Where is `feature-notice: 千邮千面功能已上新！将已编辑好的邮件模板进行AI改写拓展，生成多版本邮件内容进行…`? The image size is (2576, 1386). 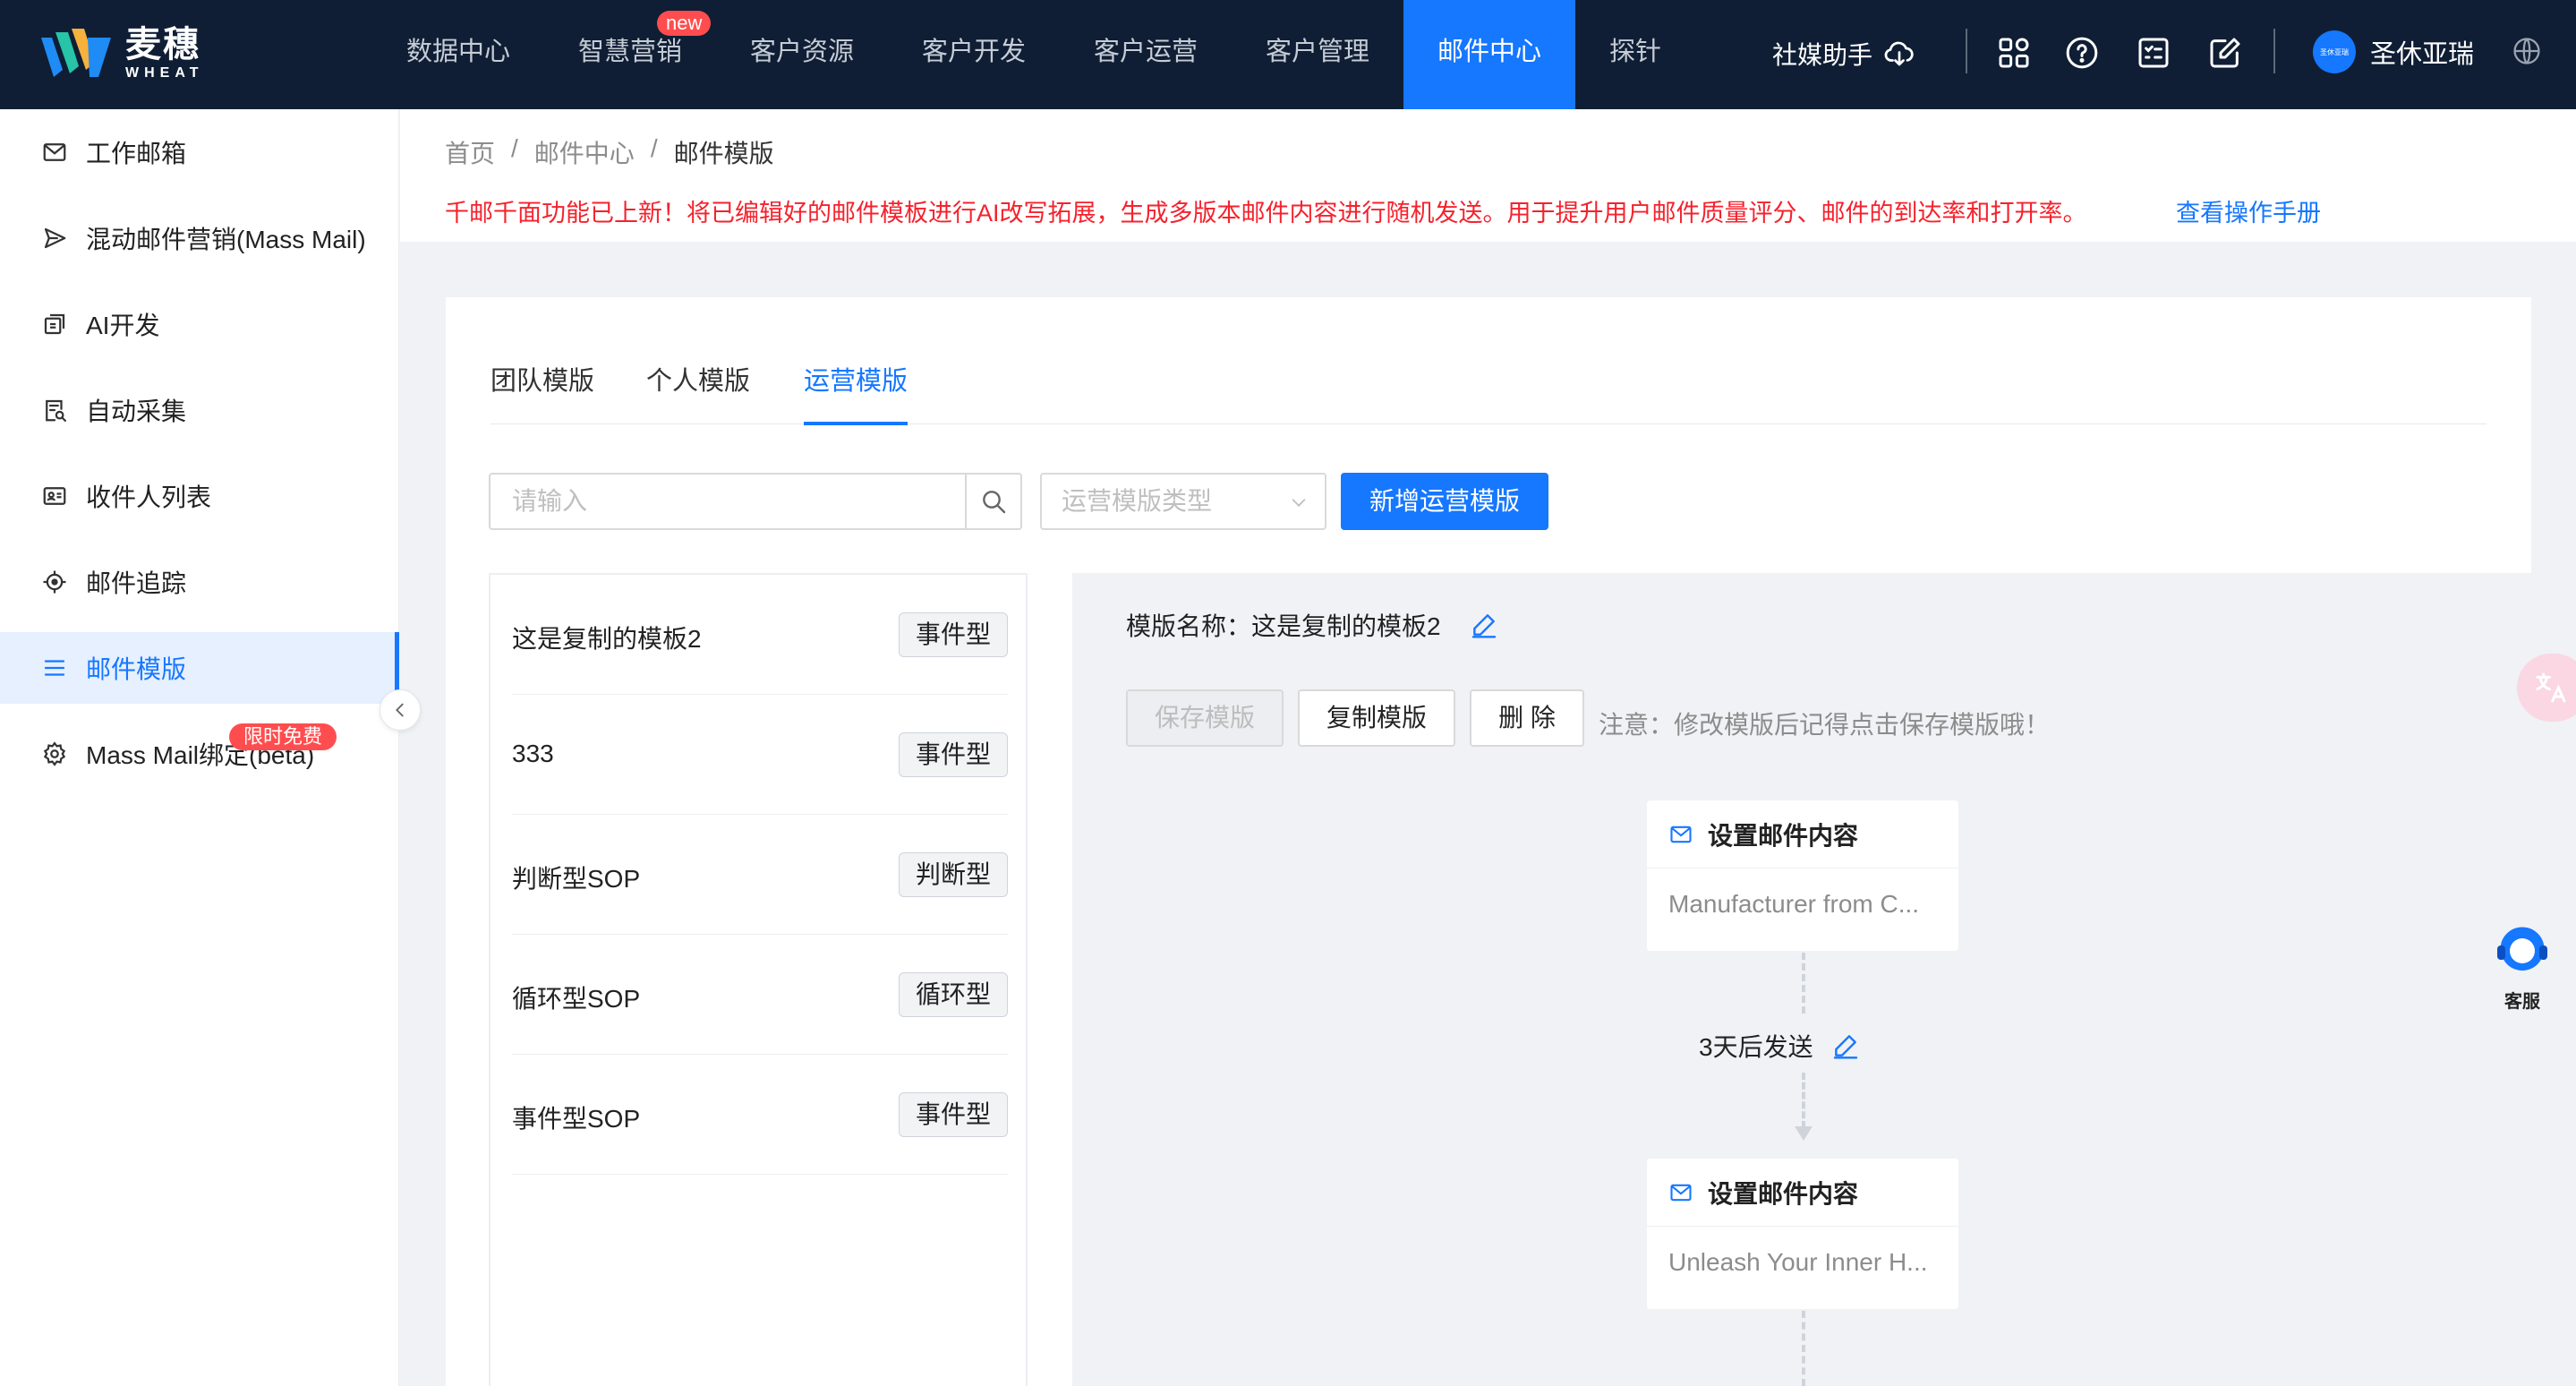
feature-notice: 千邮千面功能已上新！将已编辑好的邮件模板进行AI改写拓展，生成多版本邮件内容进行… is located at coordinates (1266, 213).